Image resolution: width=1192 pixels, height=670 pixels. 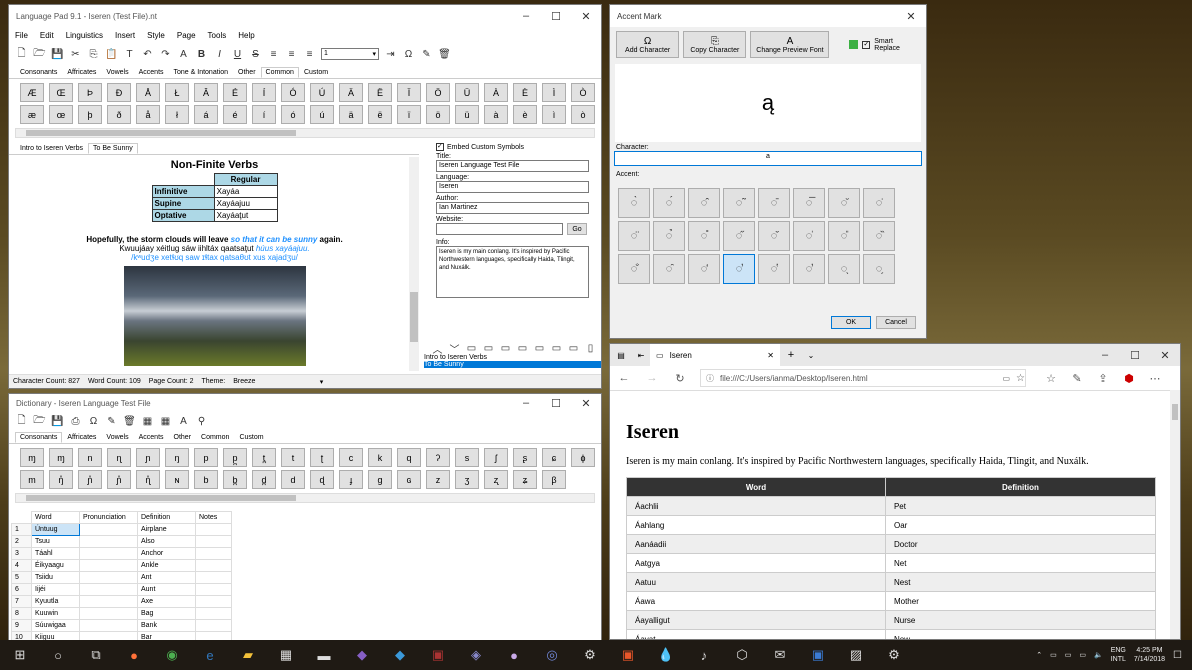 What do you see at coordinates (488, 348) in the screenshot?
I see `page-copy-icon: ▭` at bounding box center [488, 348].